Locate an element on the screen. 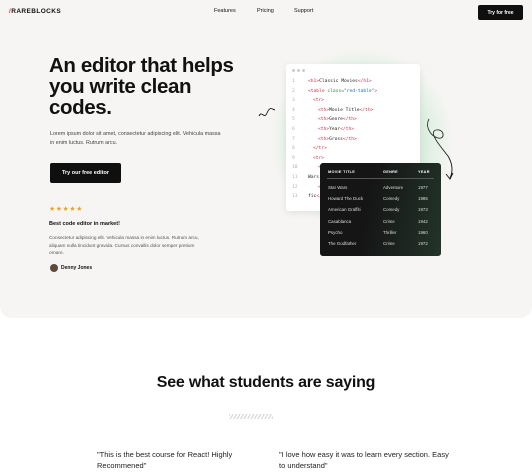 The height and width of the screenshot is (472, 532). code-token: Movie Title is located at coordinates (344, 110).